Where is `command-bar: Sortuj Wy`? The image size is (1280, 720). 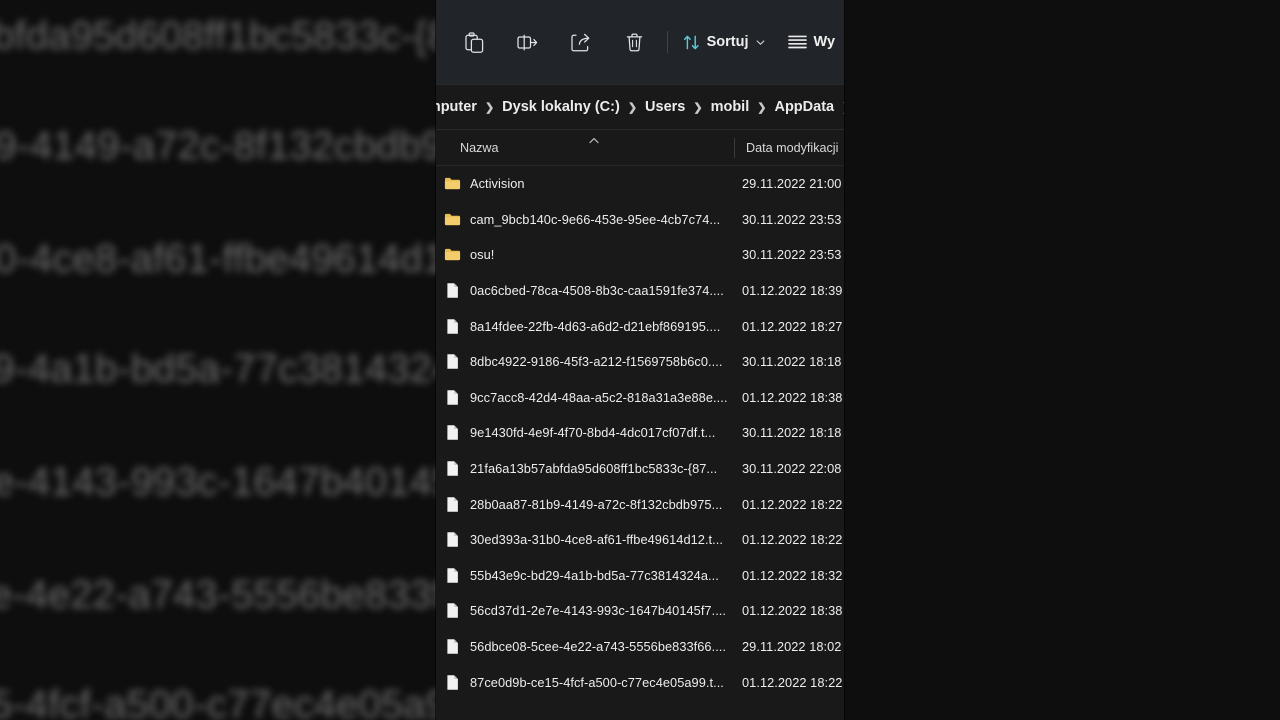 command-bar: Sortuj Wy is located at coordinates (640, 42).